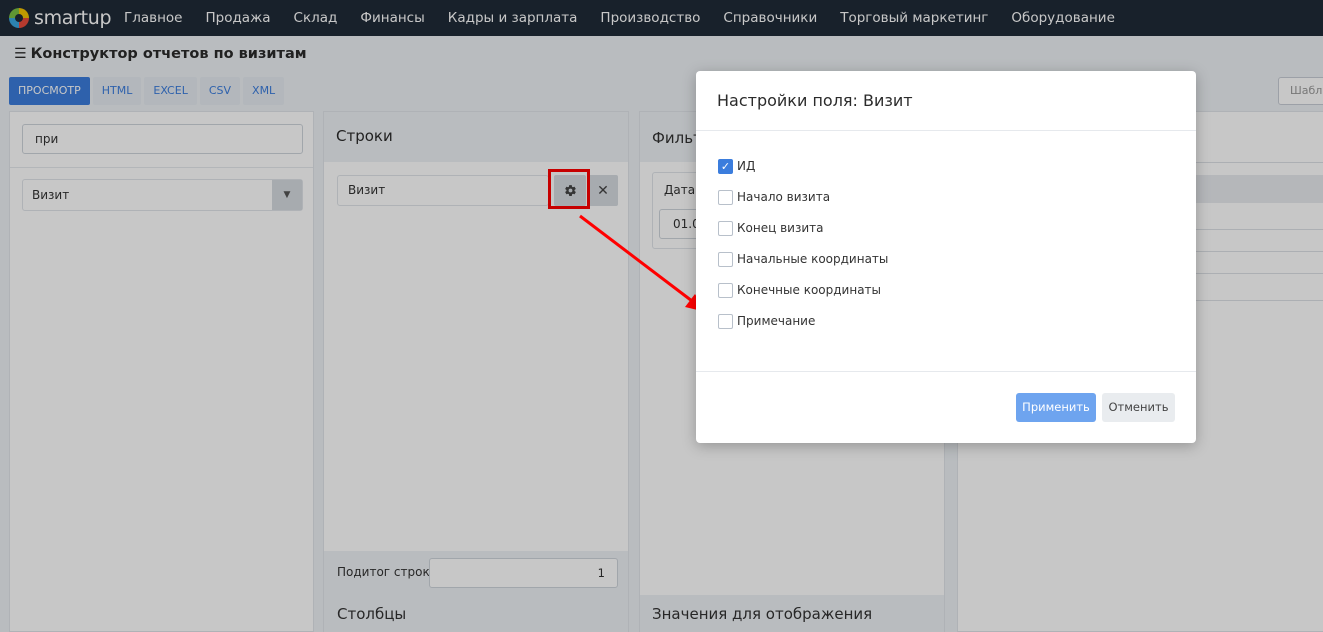 The height and width of the screenshot is (632, 1323). I want to click on option-id: ✓ ИД, so click(736, 166).